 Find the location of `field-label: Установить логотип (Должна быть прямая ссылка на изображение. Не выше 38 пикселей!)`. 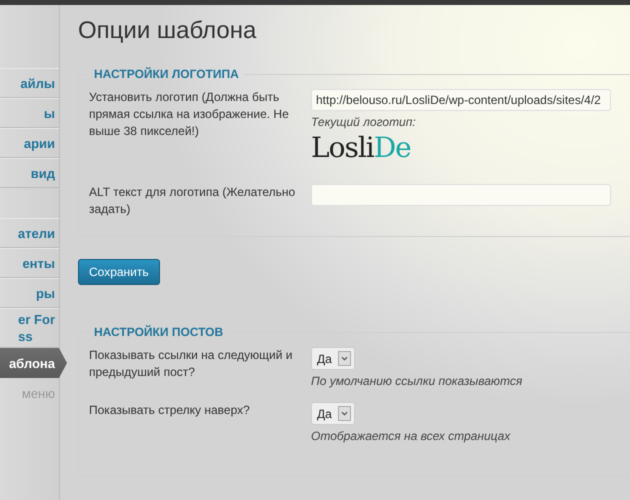

field-label: Установить логотип (Должна быть прямая ссылка на изображение. Не выше 38 пикселей!) is located at coordinates (189, 114).